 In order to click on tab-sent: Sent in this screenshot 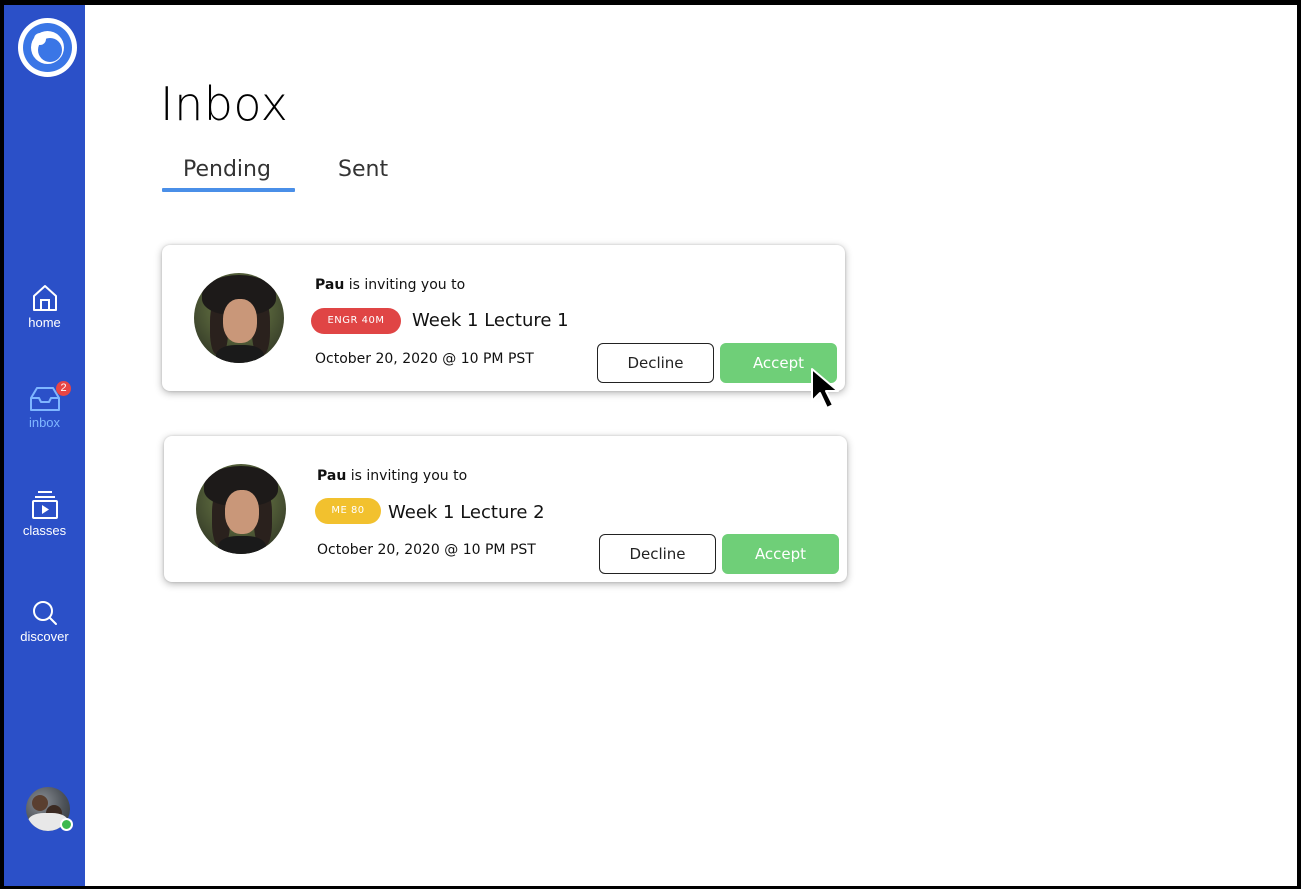, I will do `click(363, 169)`.